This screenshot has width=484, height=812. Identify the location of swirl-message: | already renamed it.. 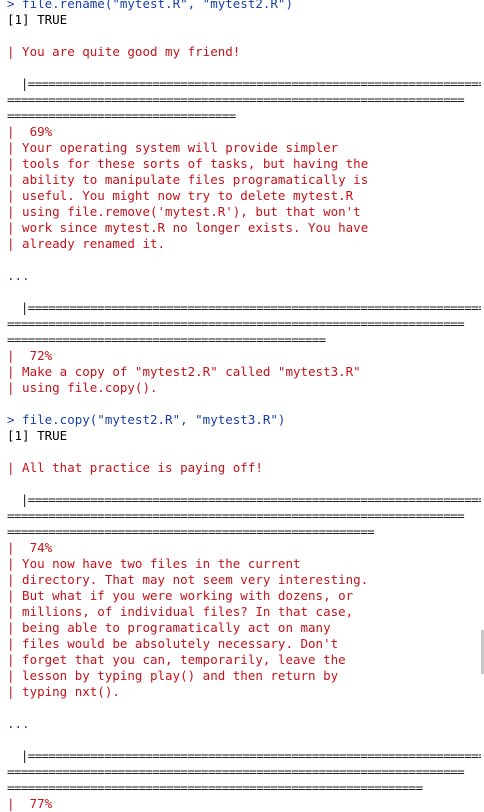
(86, 243).